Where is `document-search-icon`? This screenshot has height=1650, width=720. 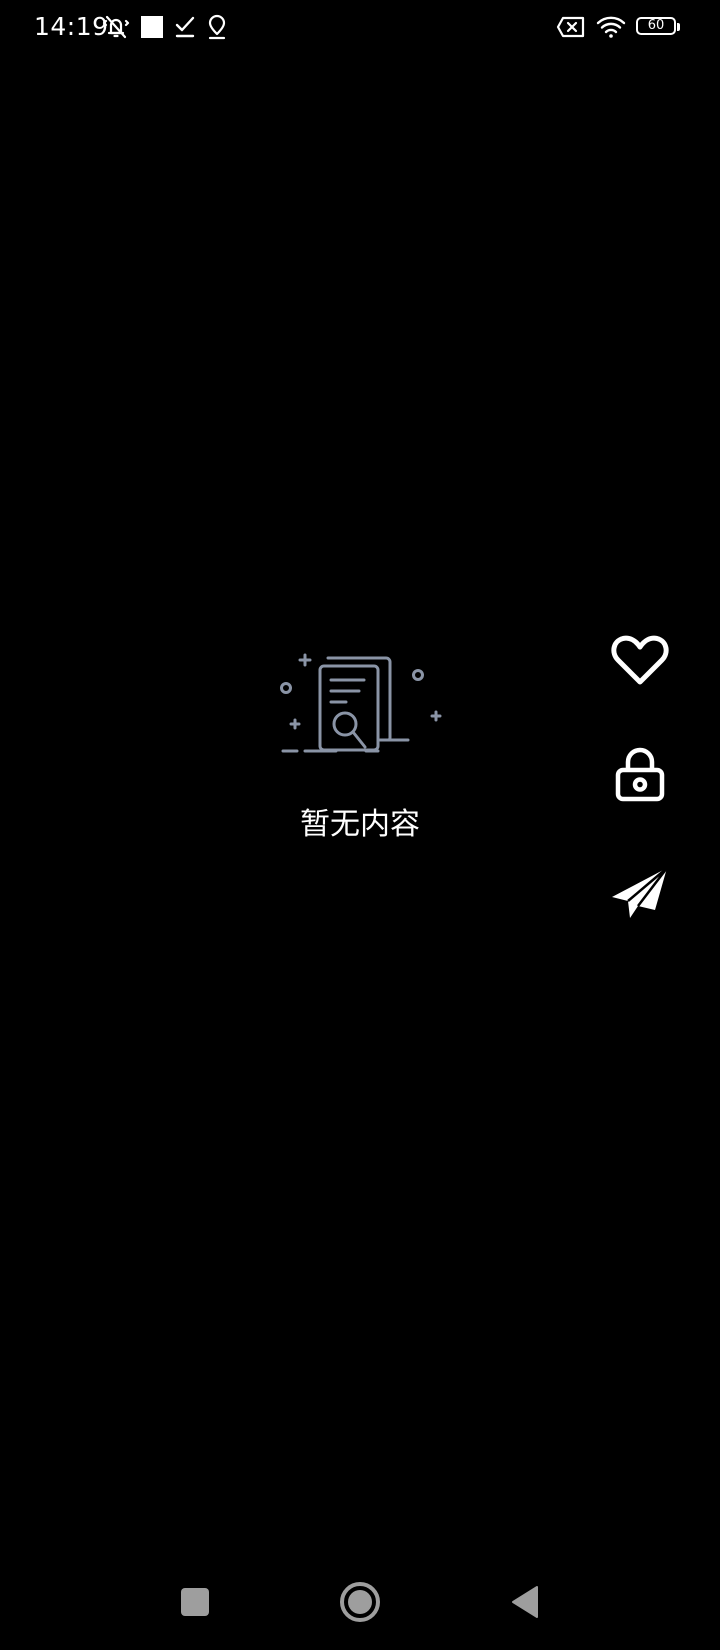
document-search-icon is located at coordinates (361, 705).